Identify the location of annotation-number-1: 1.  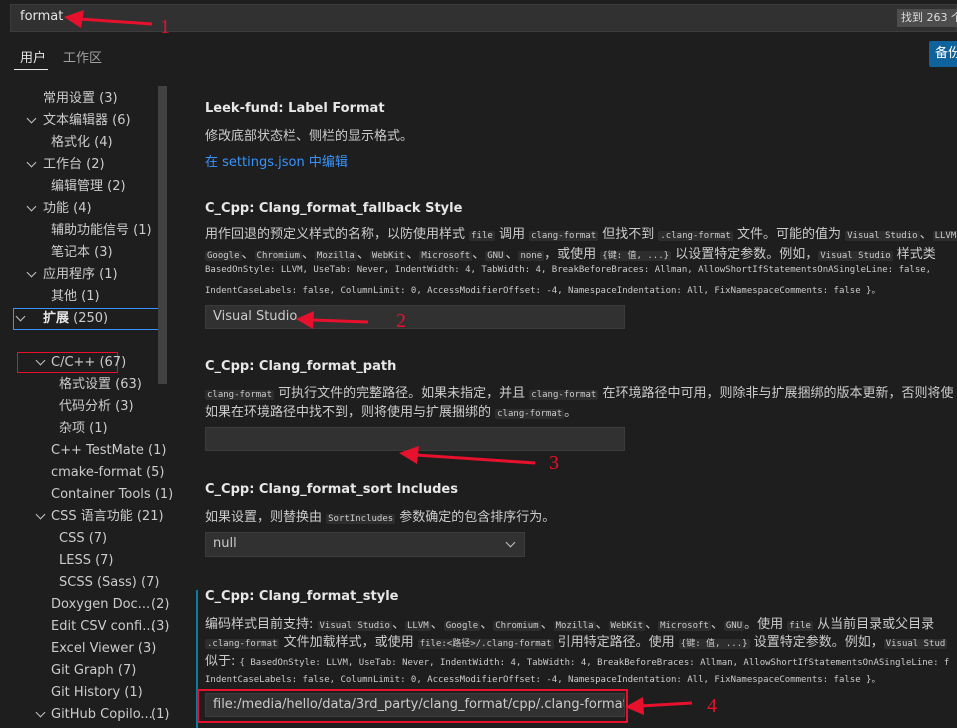
(165, 27).